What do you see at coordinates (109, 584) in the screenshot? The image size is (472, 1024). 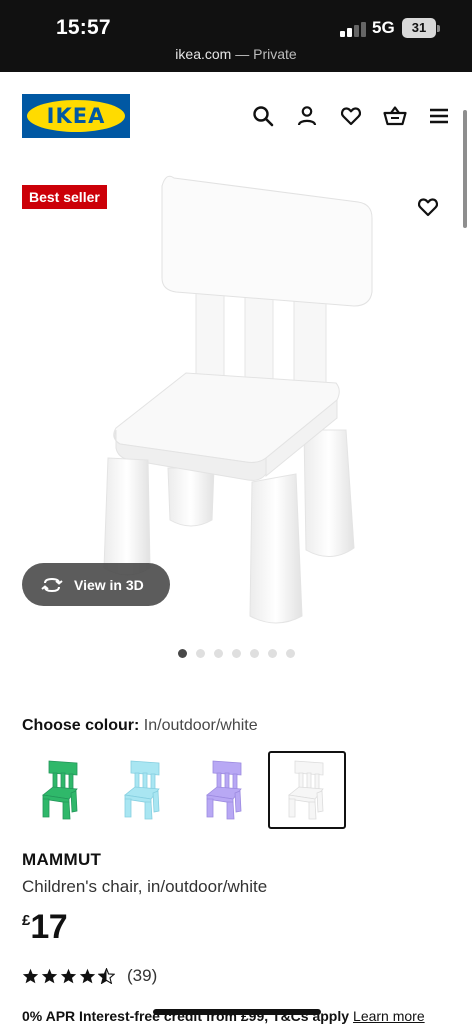 I see `view-in-3d-label: View in 3D` at bounding box center [109, 584].